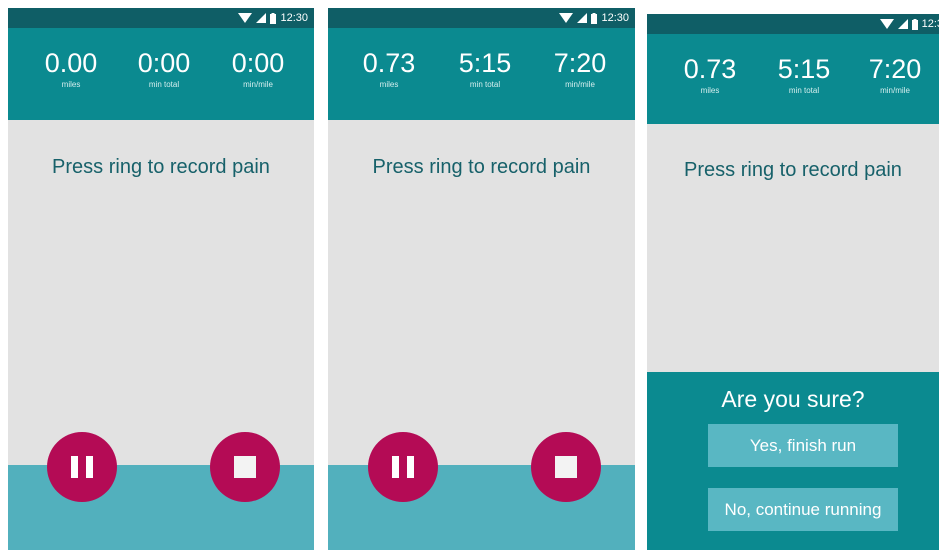  I want to click on stat-pace: 0:00 min/mile, so click(258, 68).